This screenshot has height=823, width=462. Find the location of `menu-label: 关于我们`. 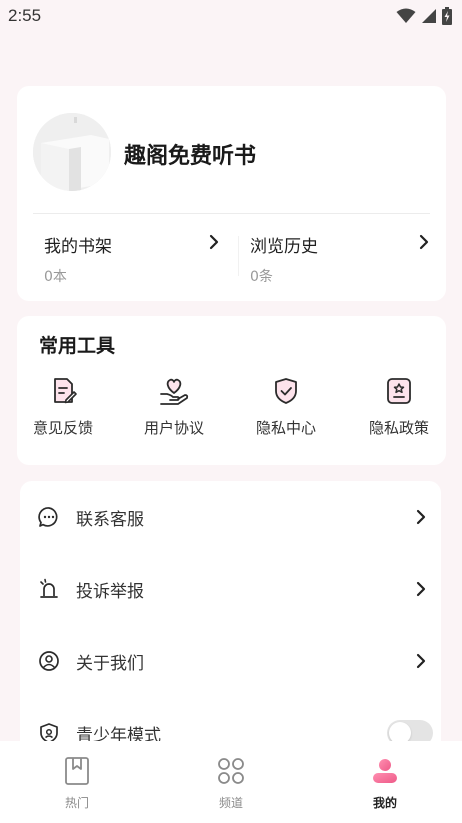

menu-label: 关于我们 is located at coordinates (110, 663).